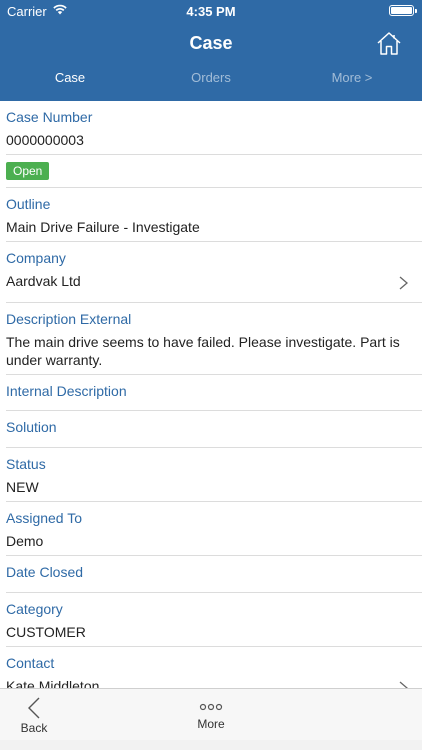 This screenshot has height=750, width=422. Describe the element at coordinates (211, 724) in the screenshot. I see `more-label: More` at that location.